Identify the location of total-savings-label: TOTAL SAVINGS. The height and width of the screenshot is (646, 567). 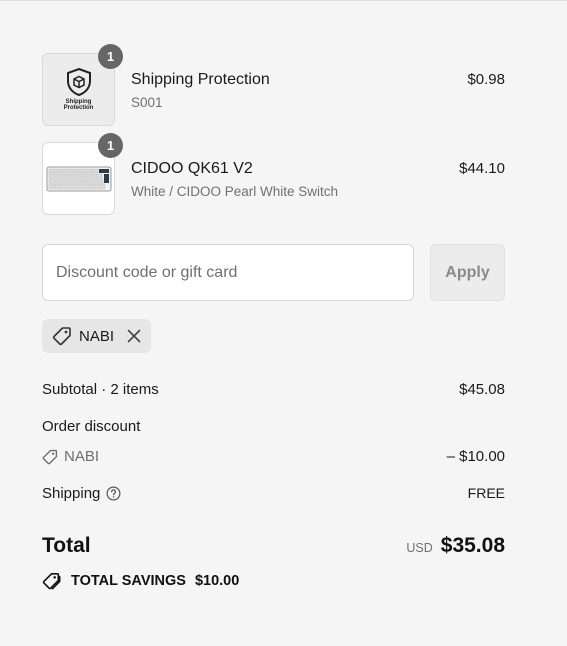
(128, 581).